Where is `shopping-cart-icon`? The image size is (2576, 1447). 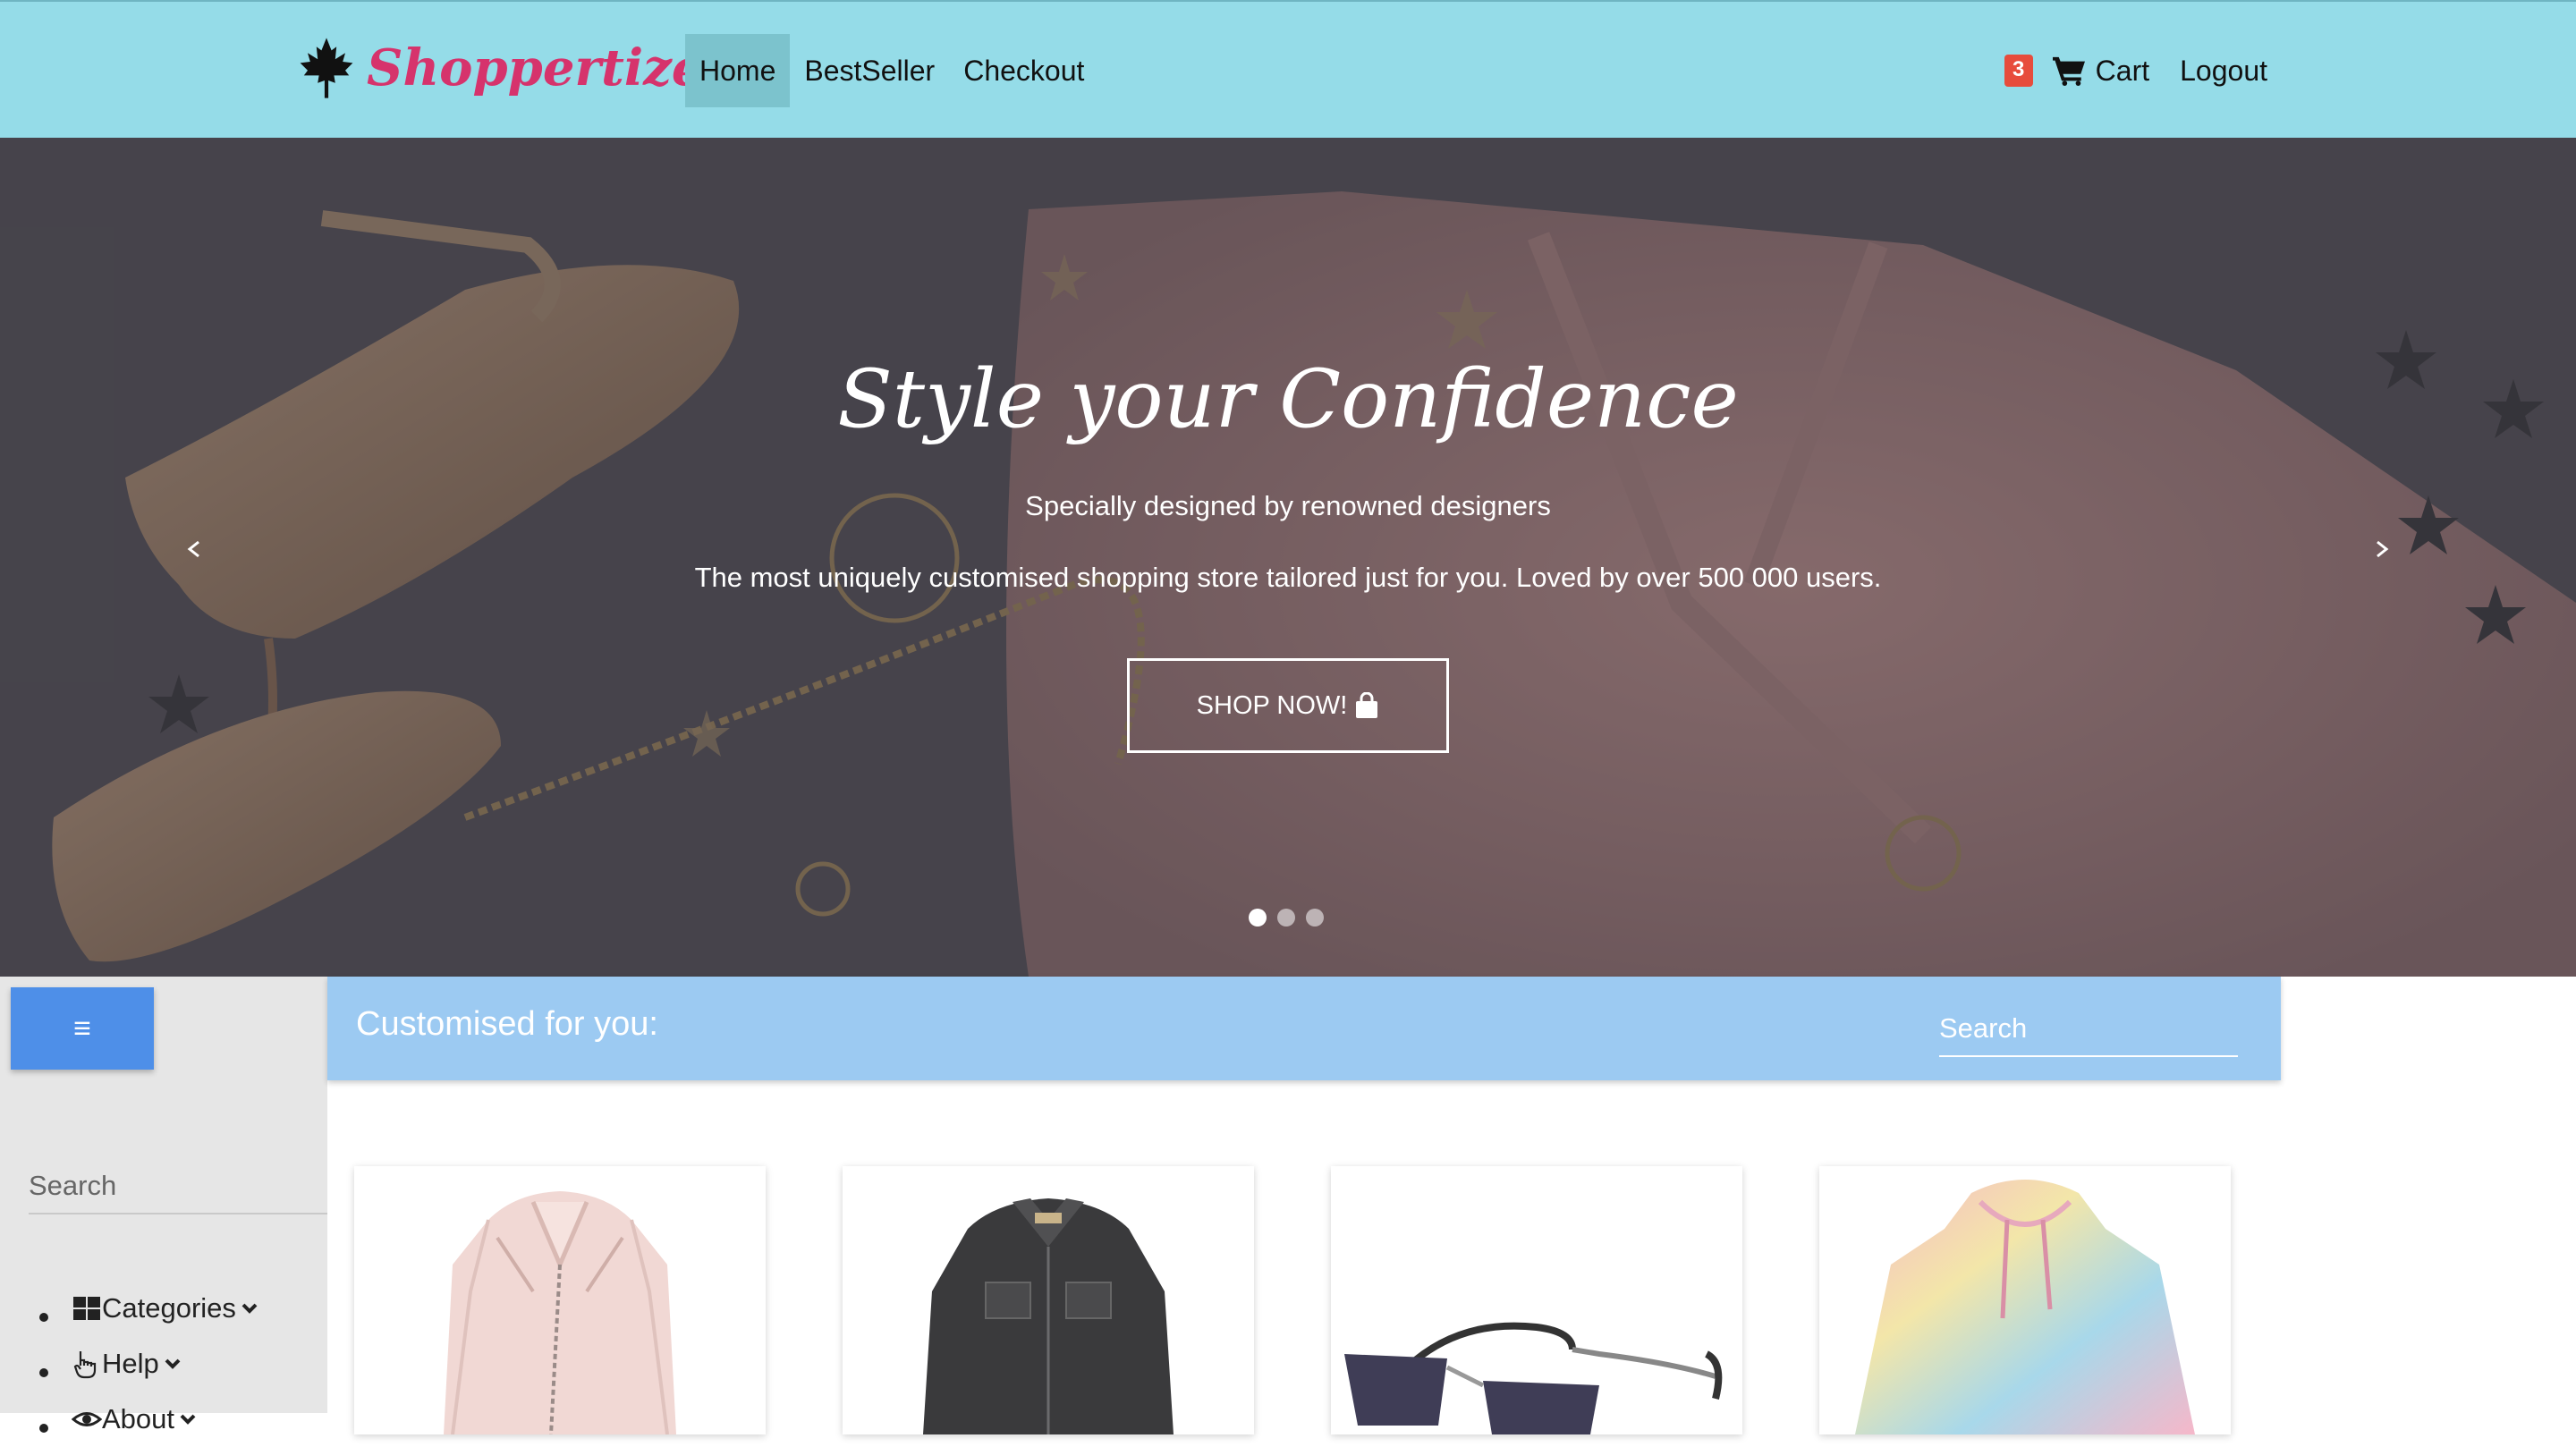 shopping-cart-icon is located at coordinates (2069, 70).